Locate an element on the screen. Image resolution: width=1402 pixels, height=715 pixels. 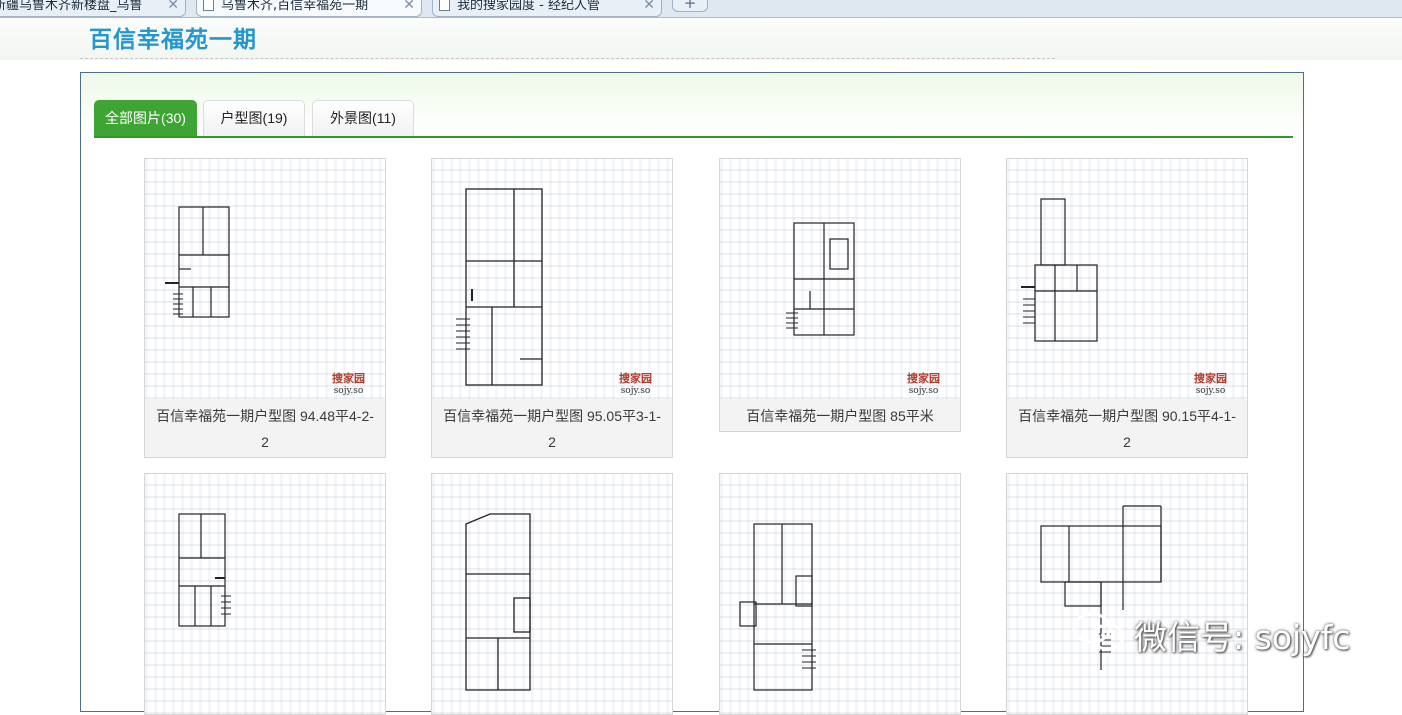
wechat-id-text: 微信号: sojyfc is located at coordinates (1242, 637).